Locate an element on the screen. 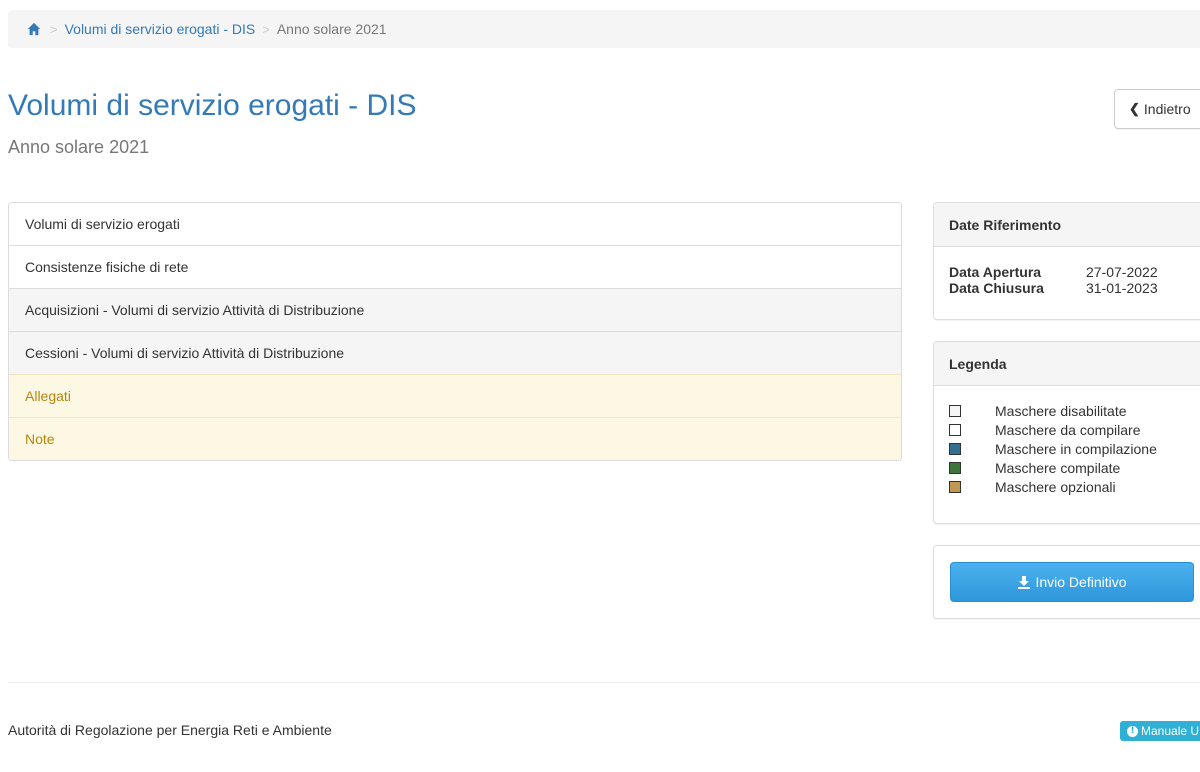 This screenshot has height=772, width=1200. list-item: Consistenze fisiche di rete is located at coordinates (455, 266).